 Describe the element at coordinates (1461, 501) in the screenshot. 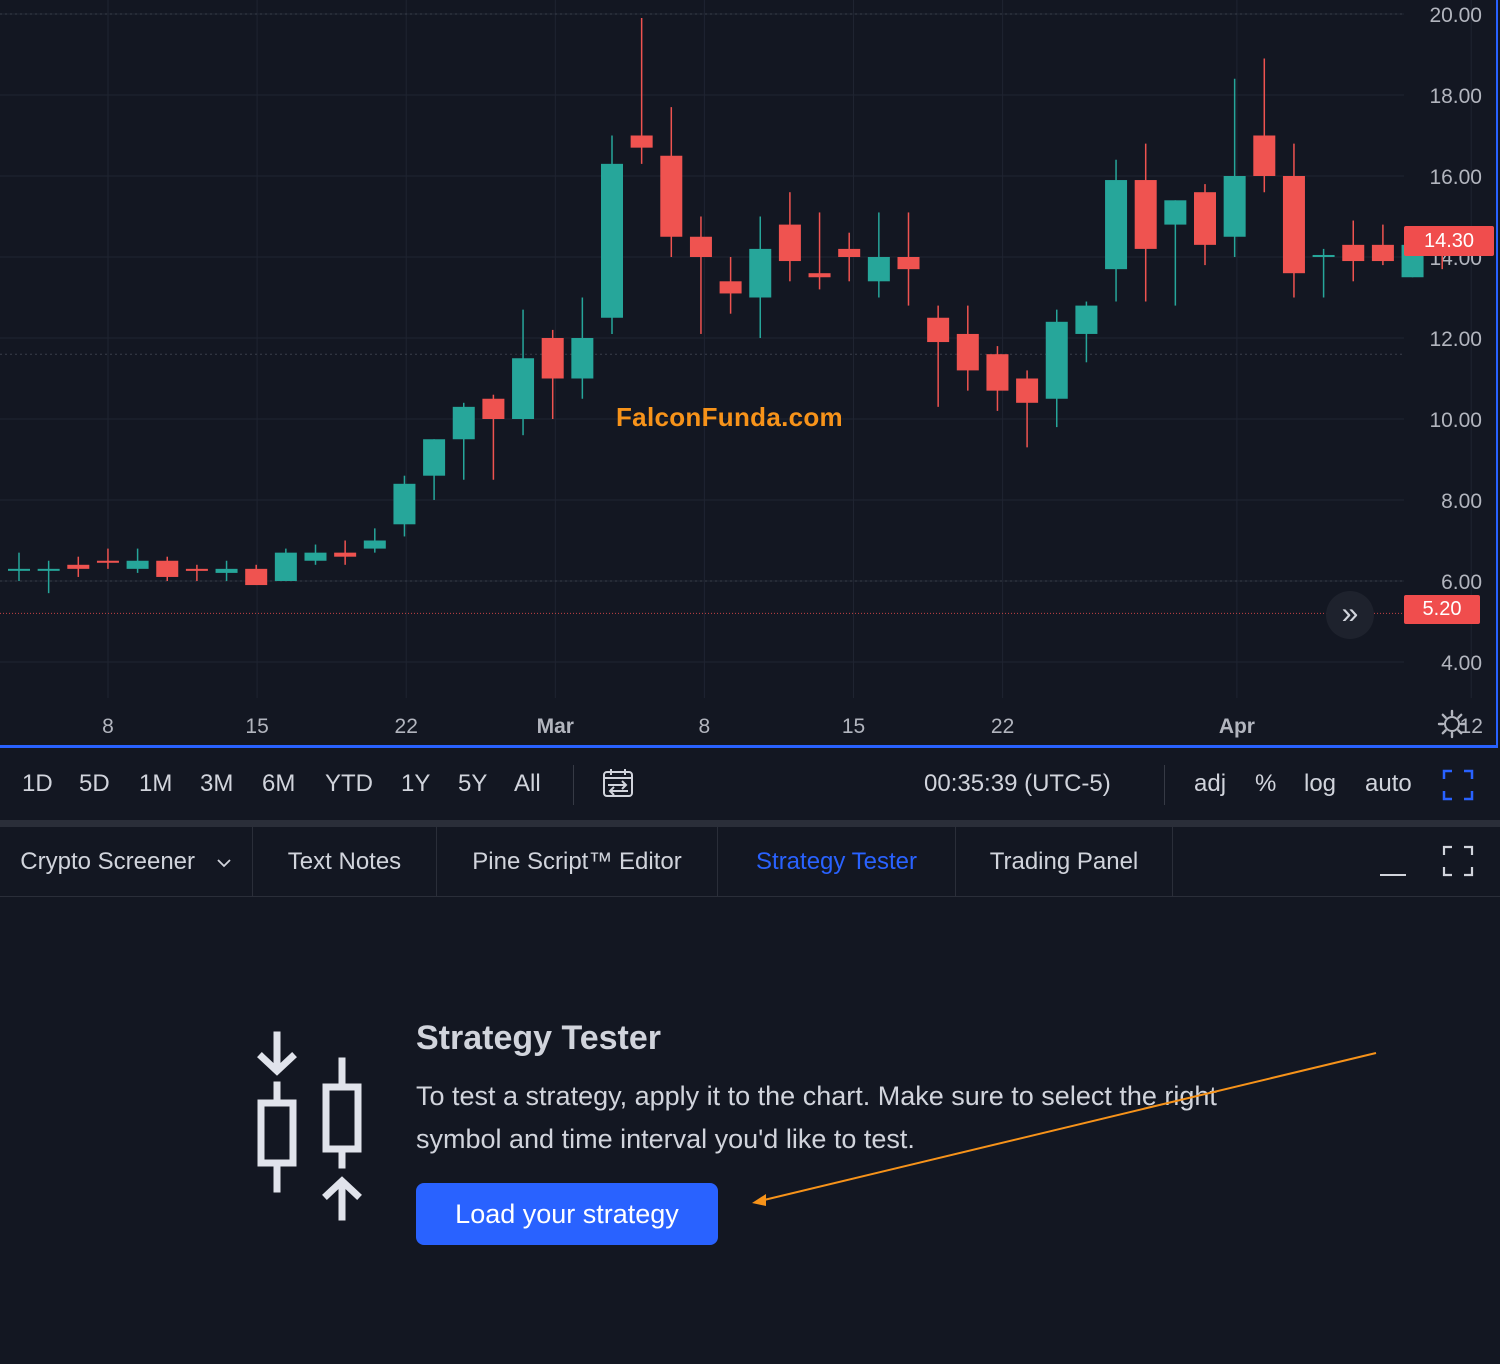

I see `y-axis-label: 8.00` at that location.